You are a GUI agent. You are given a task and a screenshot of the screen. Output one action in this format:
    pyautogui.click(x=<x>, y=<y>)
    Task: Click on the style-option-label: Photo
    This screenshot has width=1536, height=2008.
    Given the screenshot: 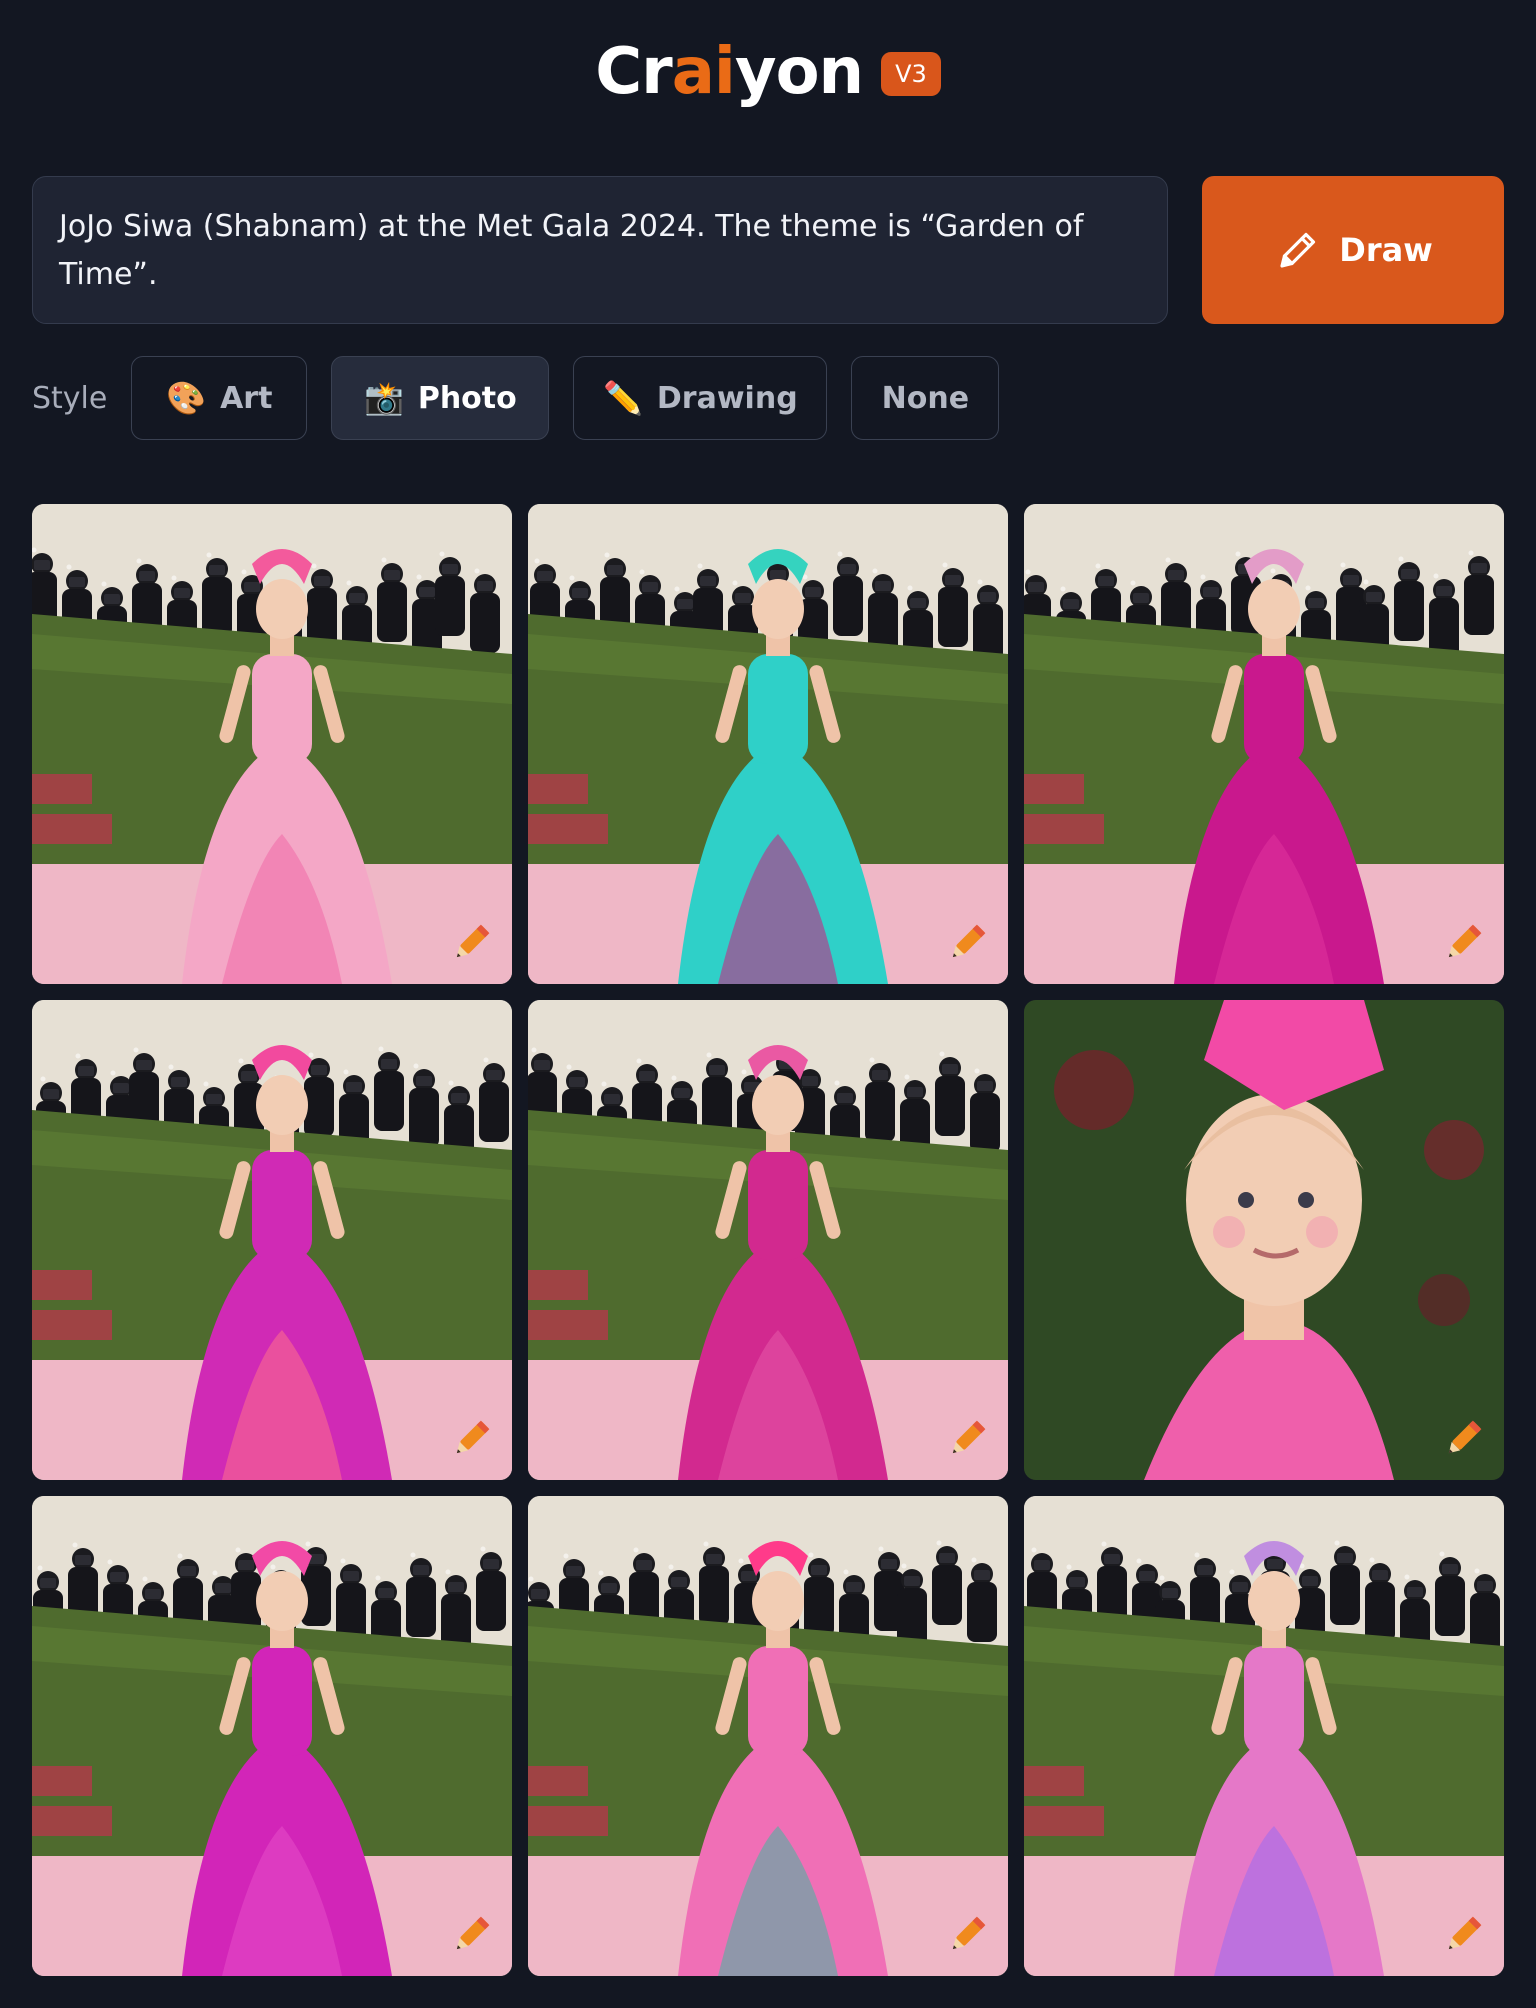 What is the action you would take?
    pyautogui.click(x=467, y=398)
    